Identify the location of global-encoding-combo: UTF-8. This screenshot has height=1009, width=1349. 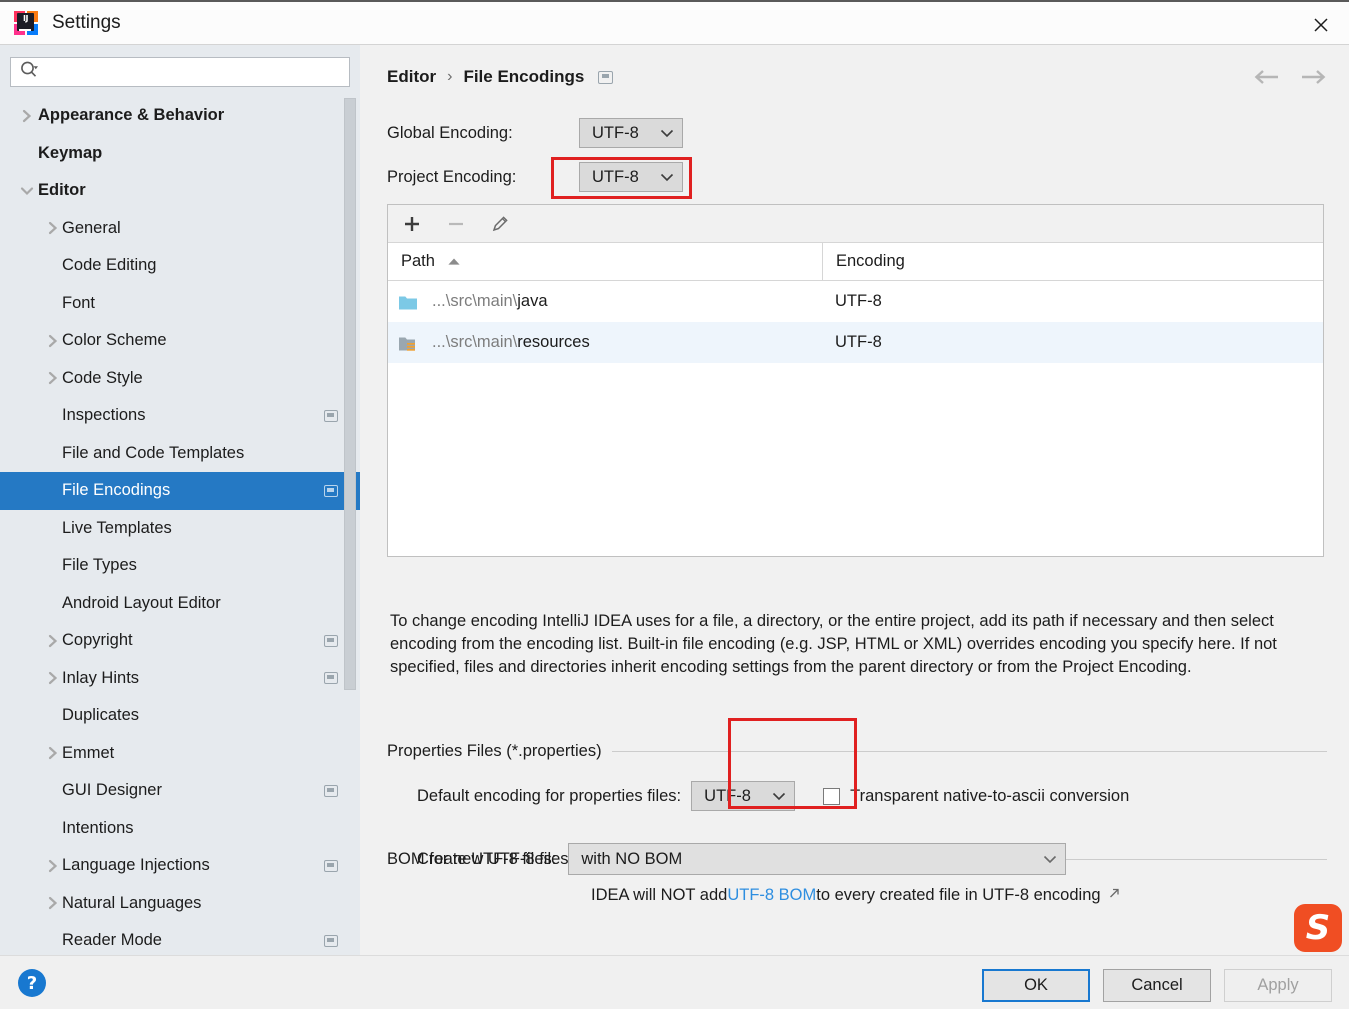
(631, 133).